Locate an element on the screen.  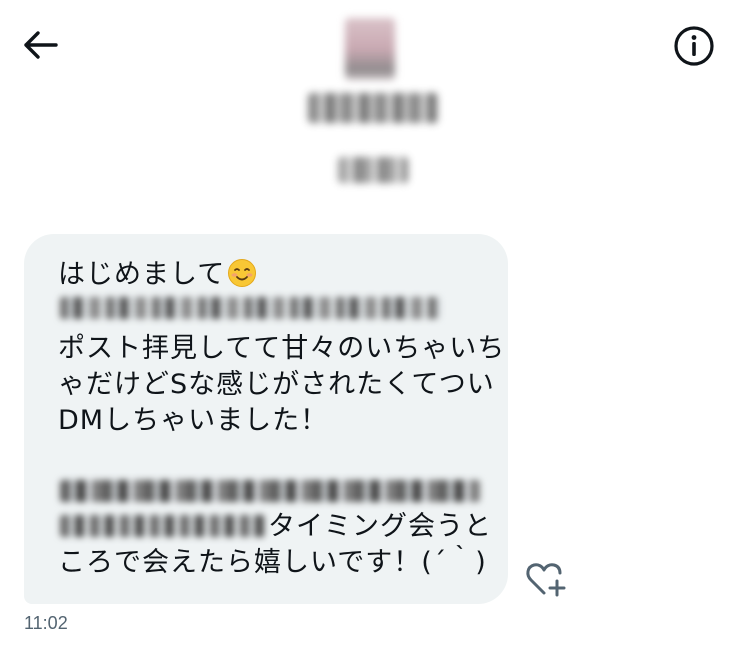
heart-plus-icon is located at coordinates (546, 581).